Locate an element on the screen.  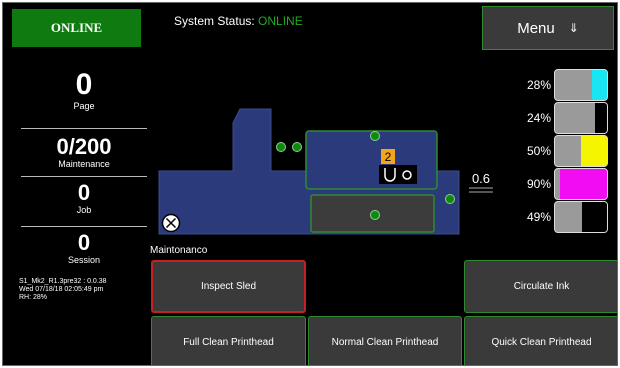
gap-value: 0.6 is located at coordinates (481, 178).